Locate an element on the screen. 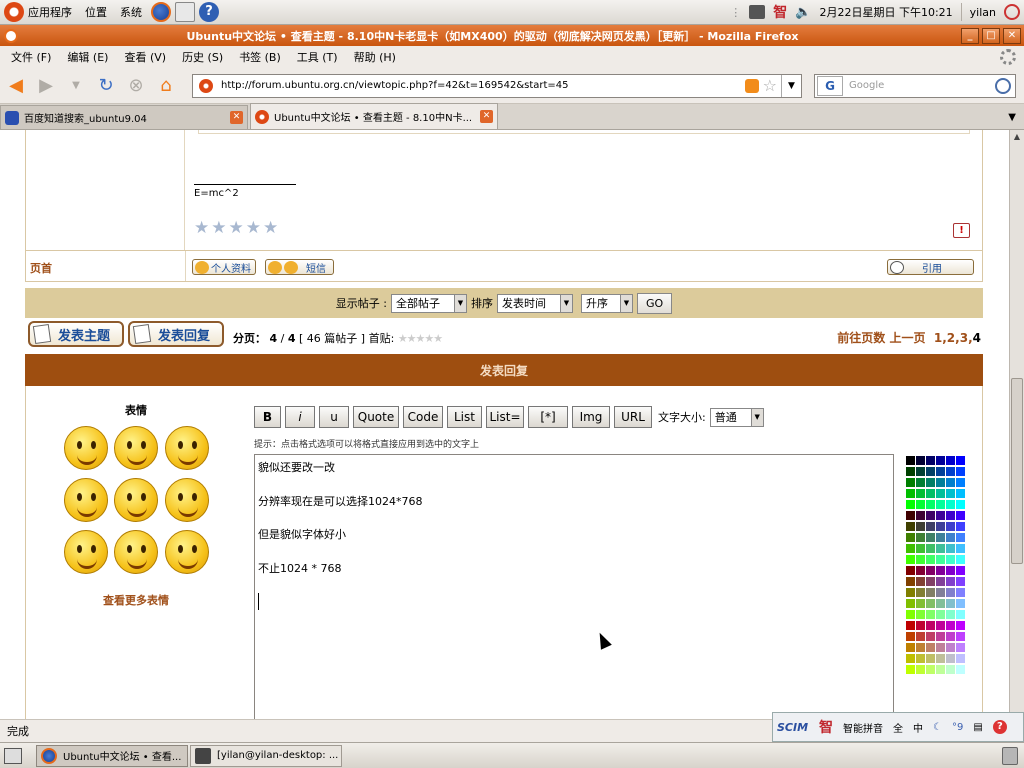 The width and height of the screenshot is (1024, 768). menu-system: 系统 is located at coordinates (131, 12).